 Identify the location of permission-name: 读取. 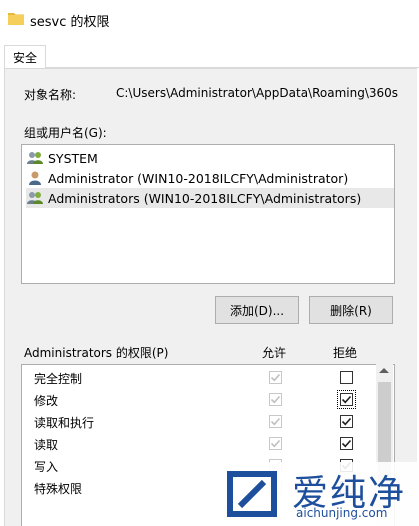
(46, 444).